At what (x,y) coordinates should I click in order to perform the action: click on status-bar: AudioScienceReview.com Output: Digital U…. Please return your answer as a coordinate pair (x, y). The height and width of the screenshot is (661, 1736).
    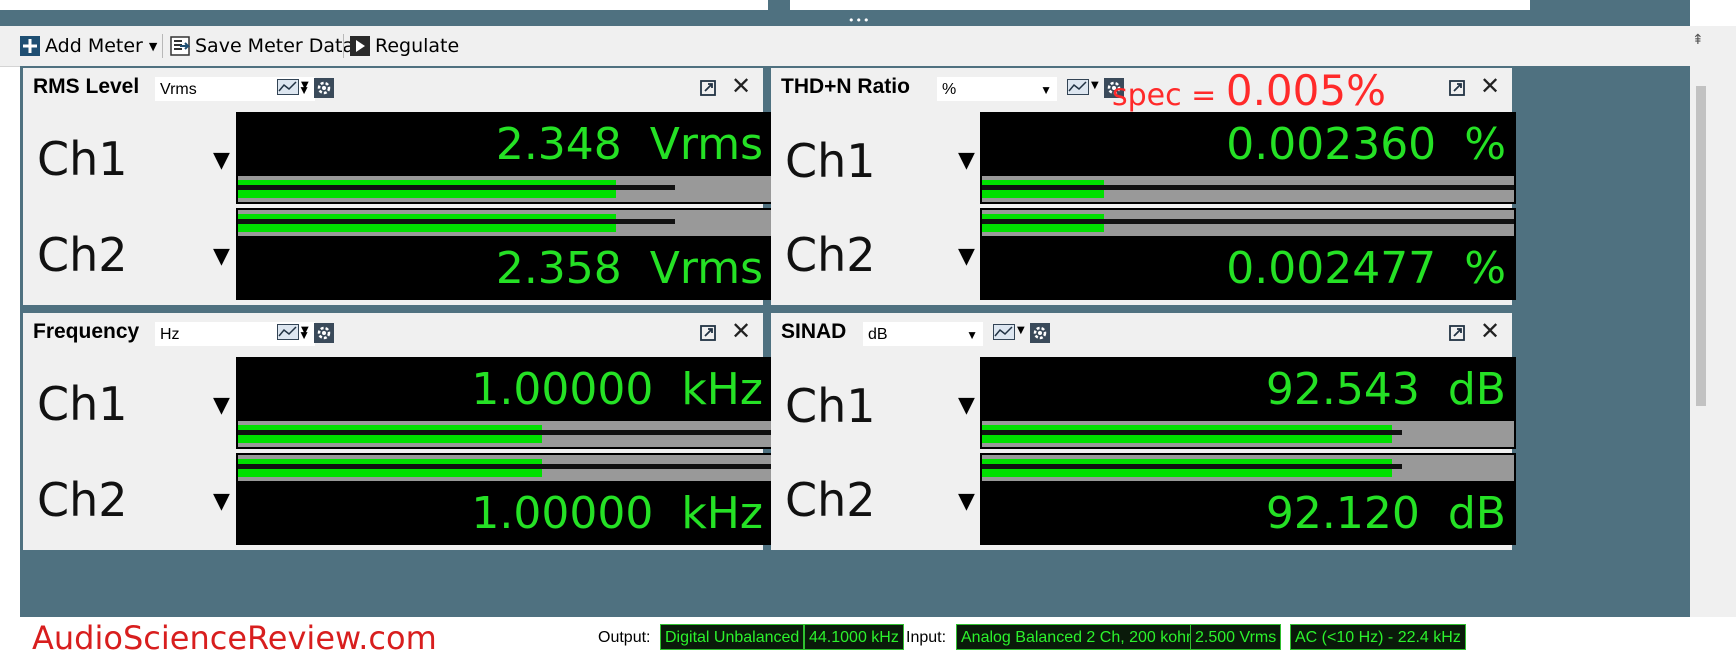
    Looking at the image, I should click on (845, 639).